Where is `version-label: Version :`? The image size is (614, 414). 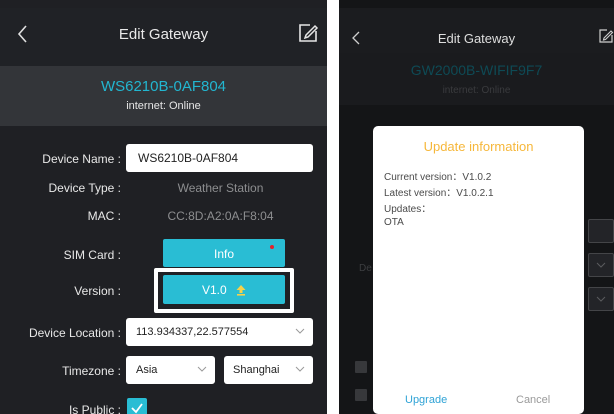
version-label: Version : is located at coordinates (97, 291).